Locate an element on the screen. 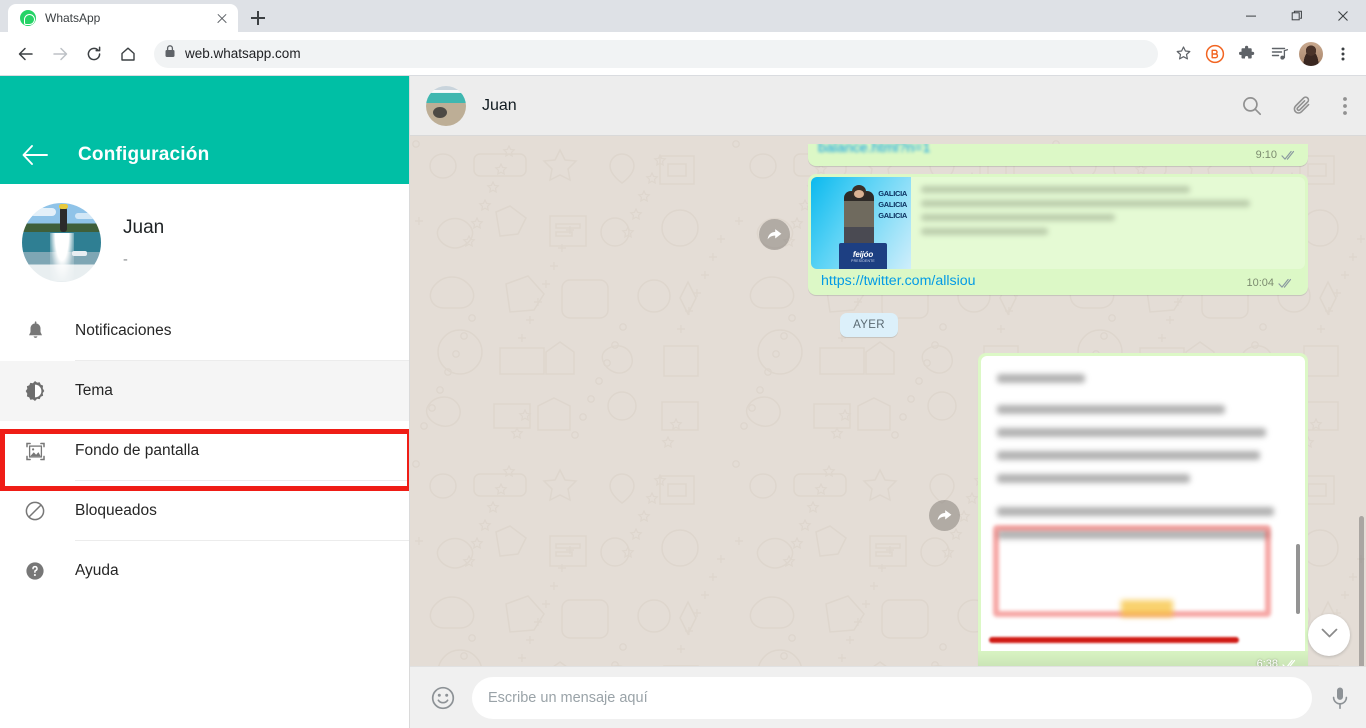  whatsapp-favicon-icon is located at coordinates (28, 18).